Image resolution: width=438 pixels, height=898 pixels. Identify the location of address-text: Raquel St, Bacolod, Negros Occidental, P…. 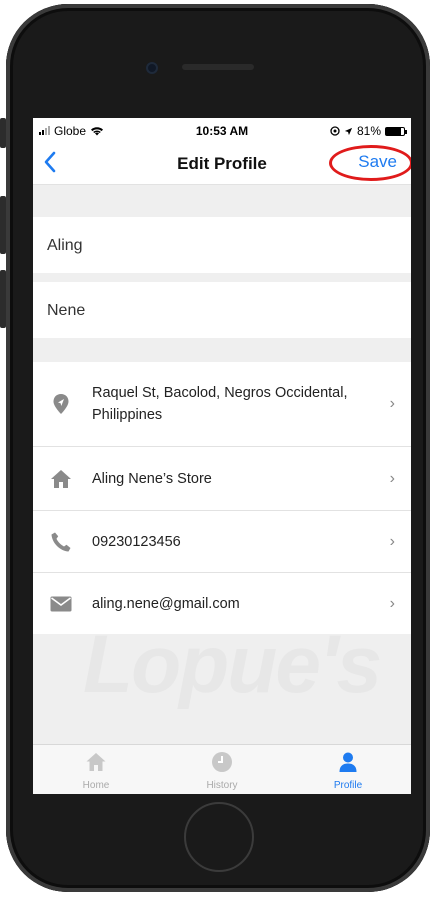
(220, 404).